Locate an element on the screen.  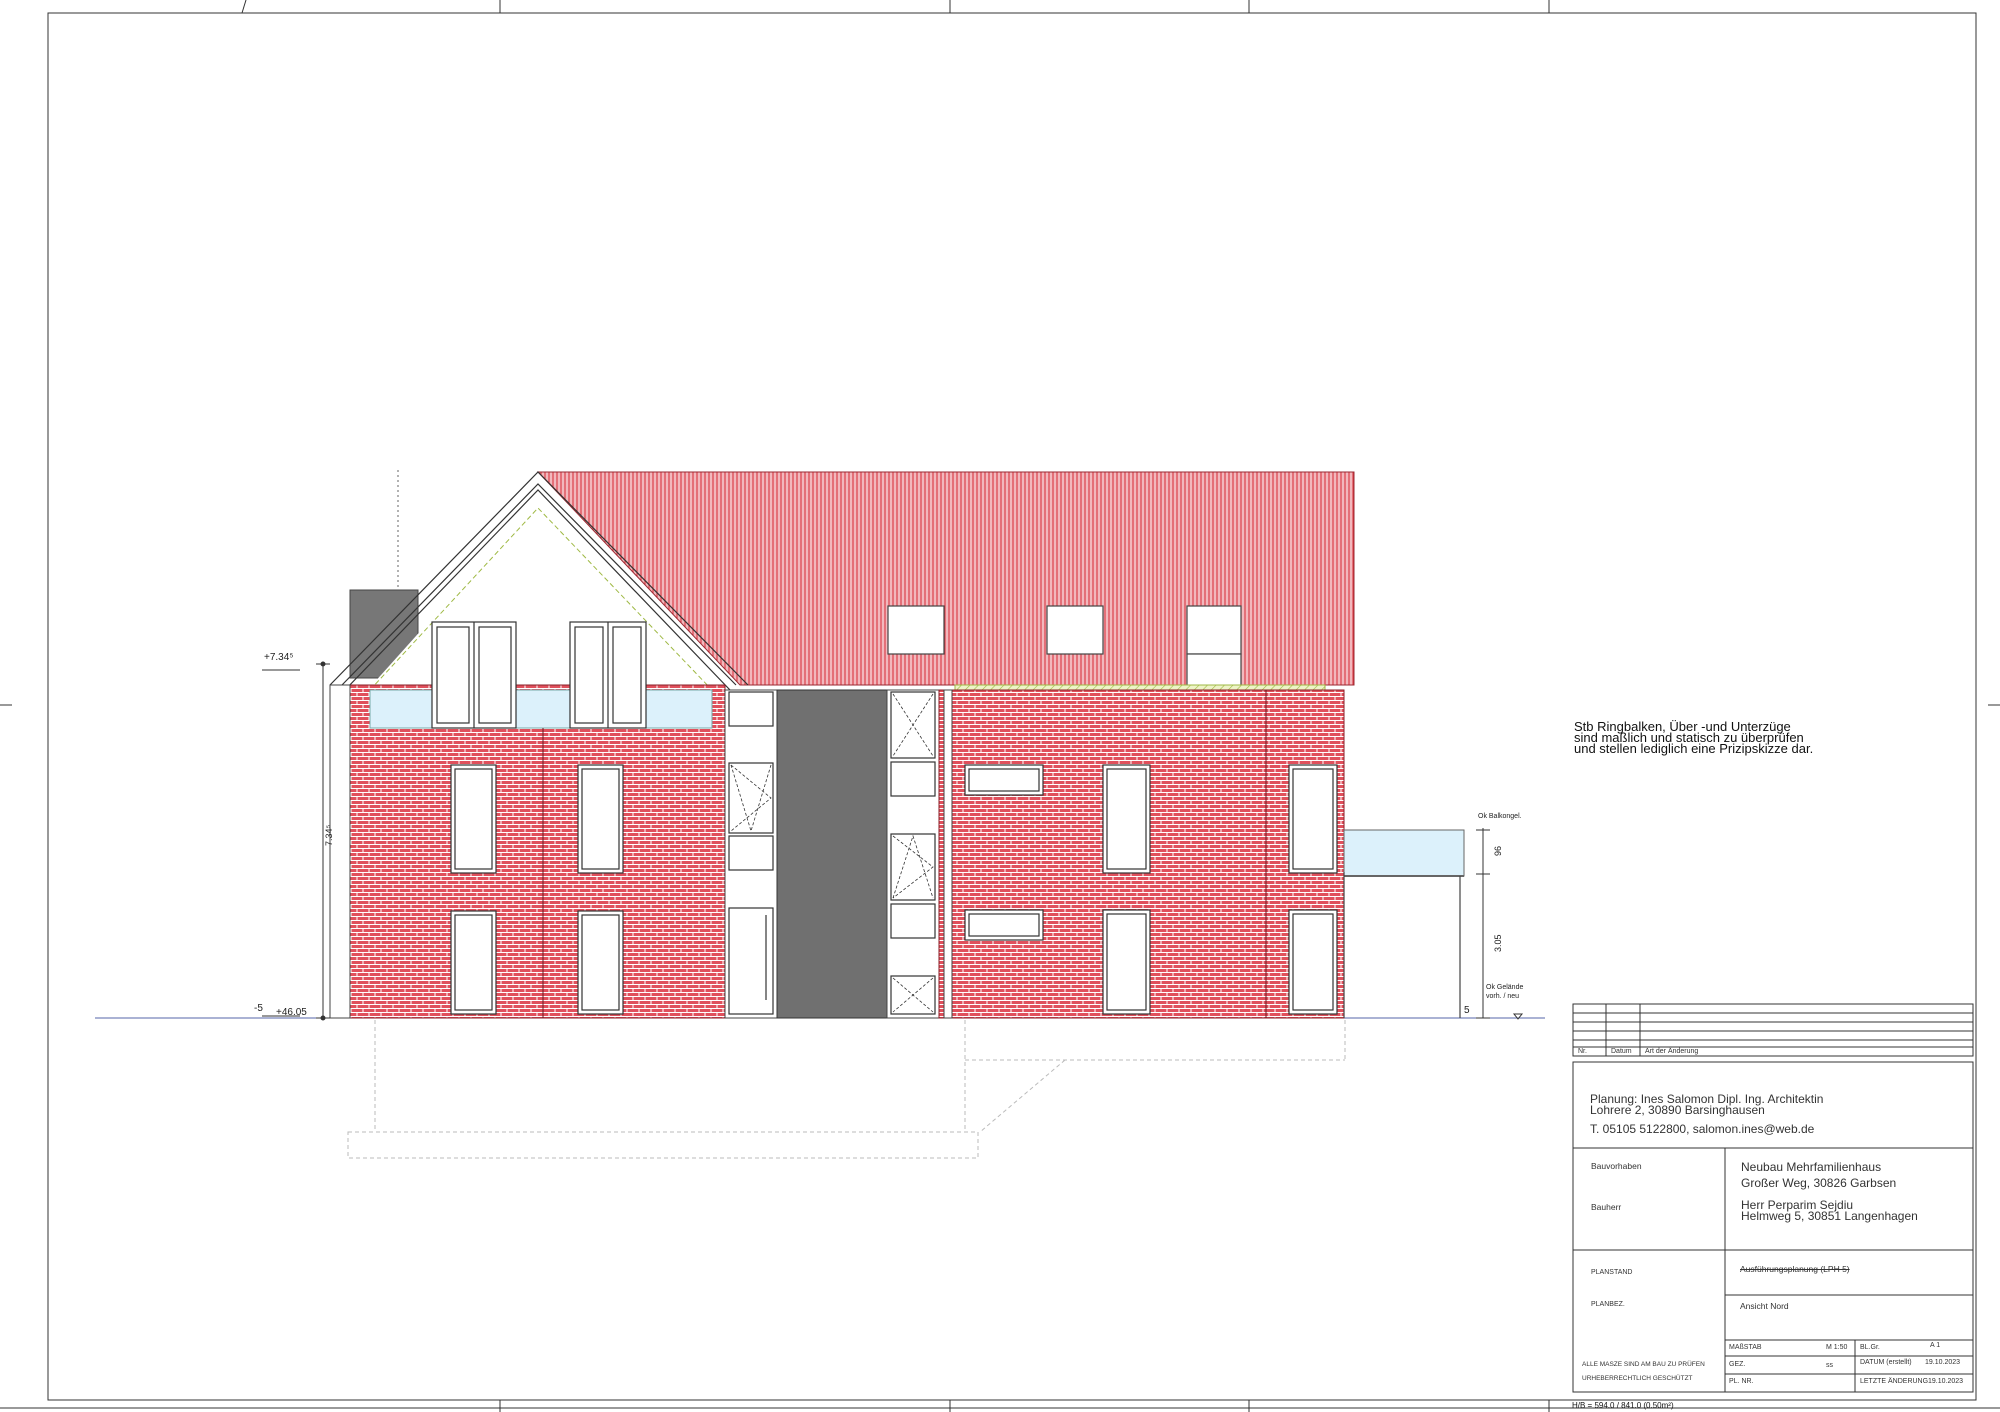
glass-railing-upper is located at coordinates (541, 709).